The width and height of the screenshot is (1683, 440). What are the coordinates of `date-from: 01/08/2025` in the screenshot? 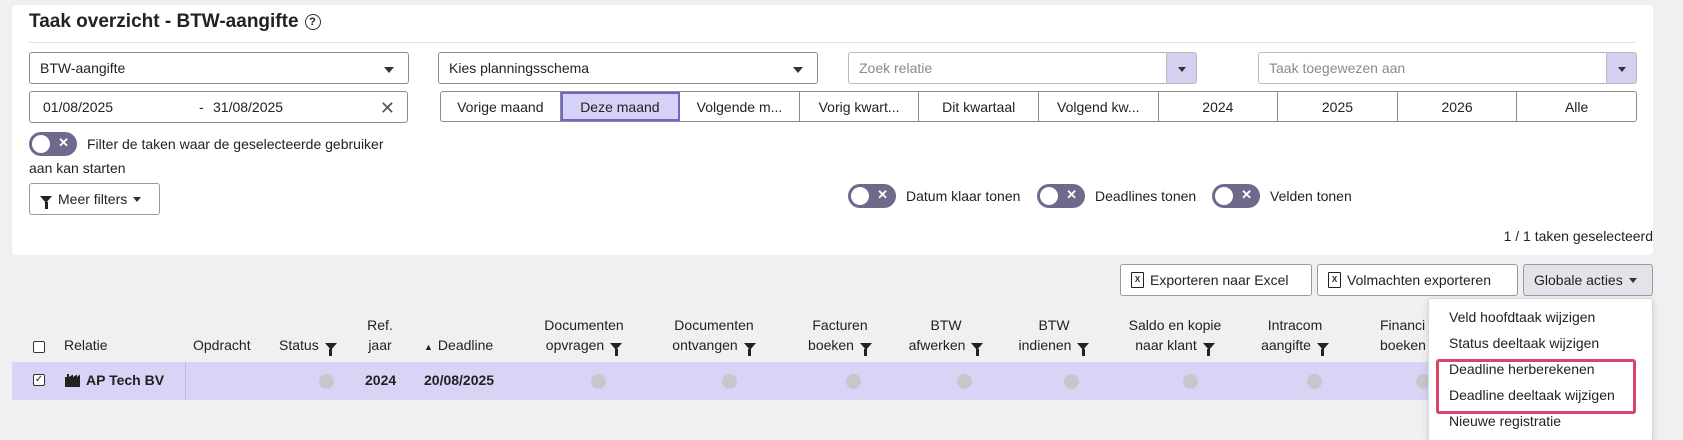 It's located at (78, 107).